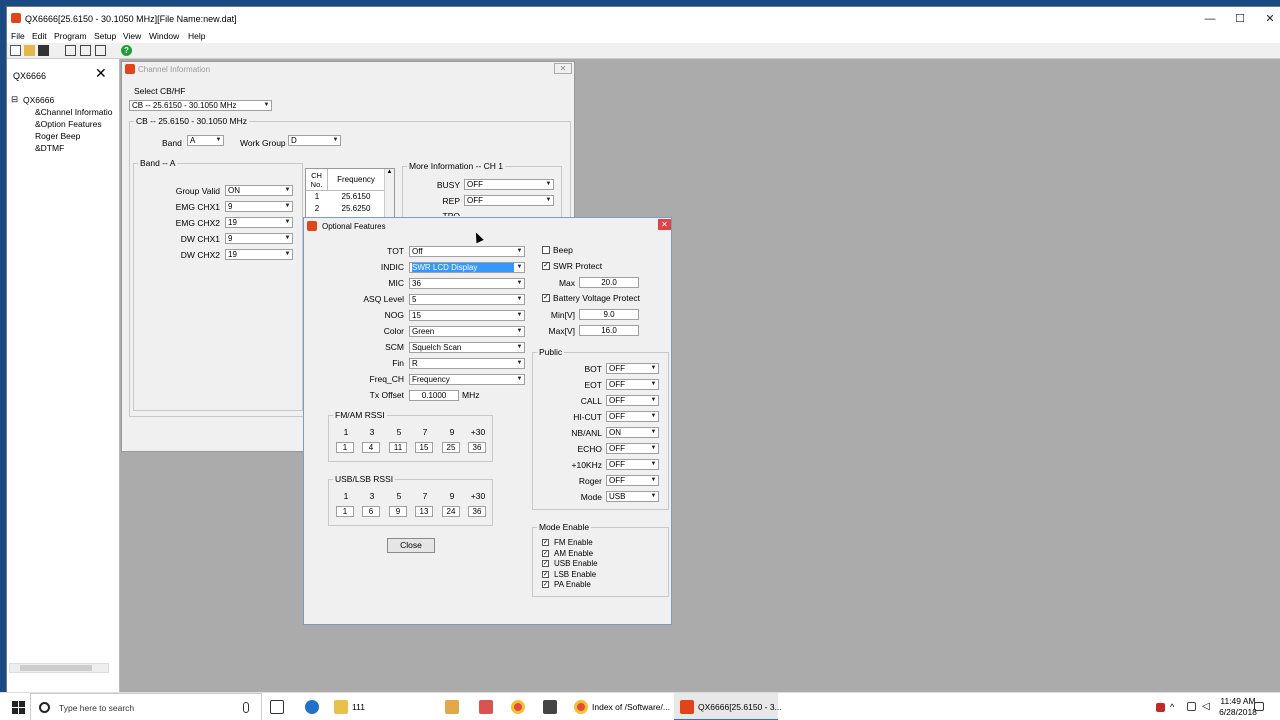  I want to click on table-row-freq: 25.6250, so click(356, 209).